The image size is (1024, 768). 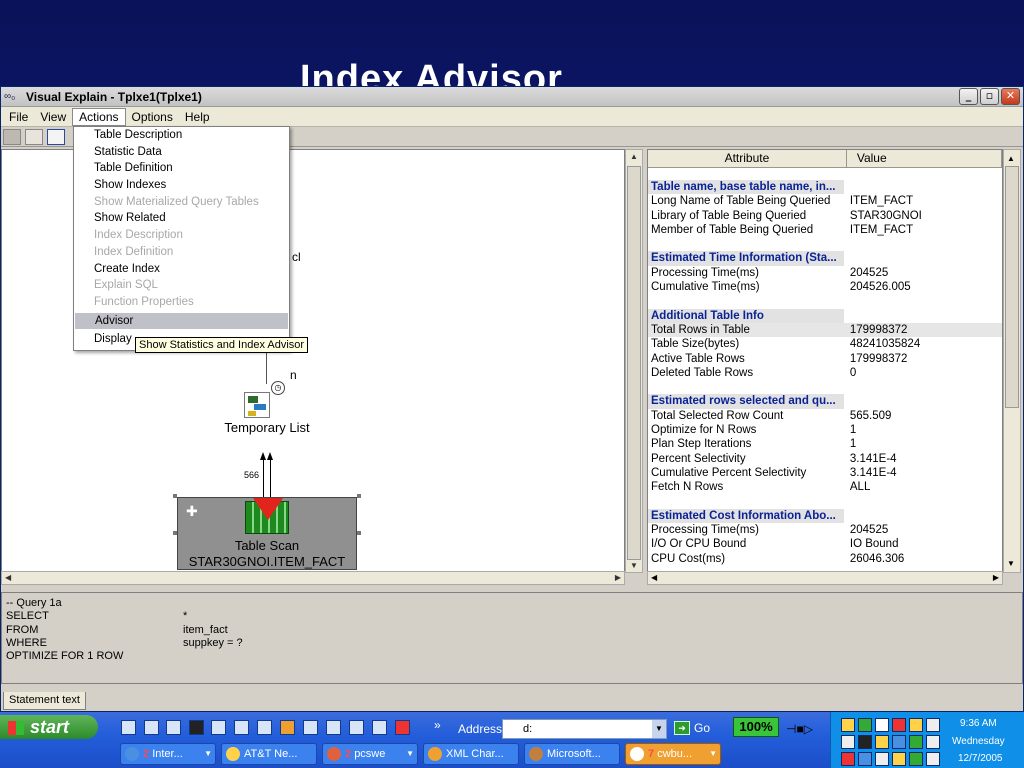 I want to click on table-row: Table Size(bytes) 48241035824, so click(x=825, y=344).